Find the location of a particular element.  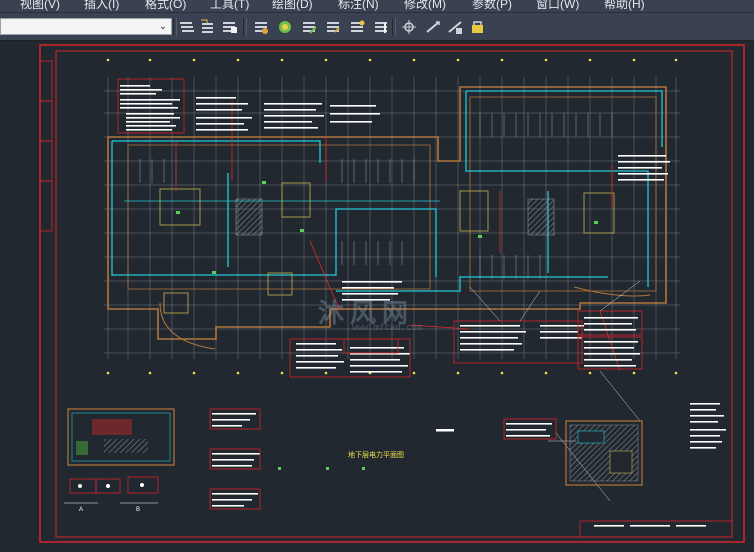

title-block is located at coordinates (656, 529).